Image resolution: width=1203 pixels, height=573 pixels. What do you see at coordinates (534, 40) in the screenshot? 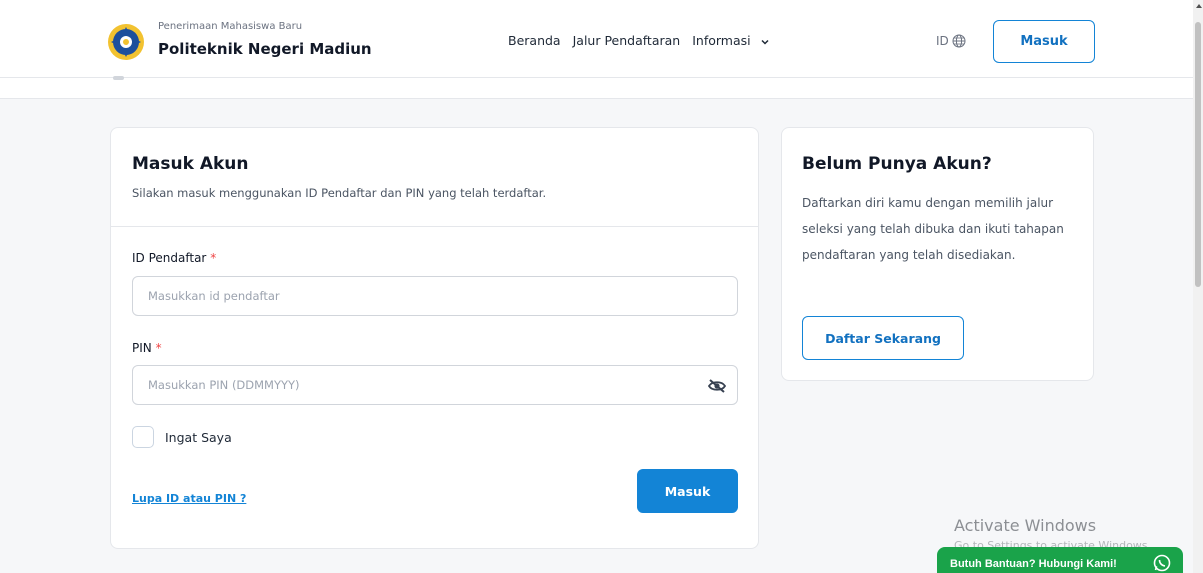
I see `nav-beranda: Beranda` at bounding box center [534, 40].